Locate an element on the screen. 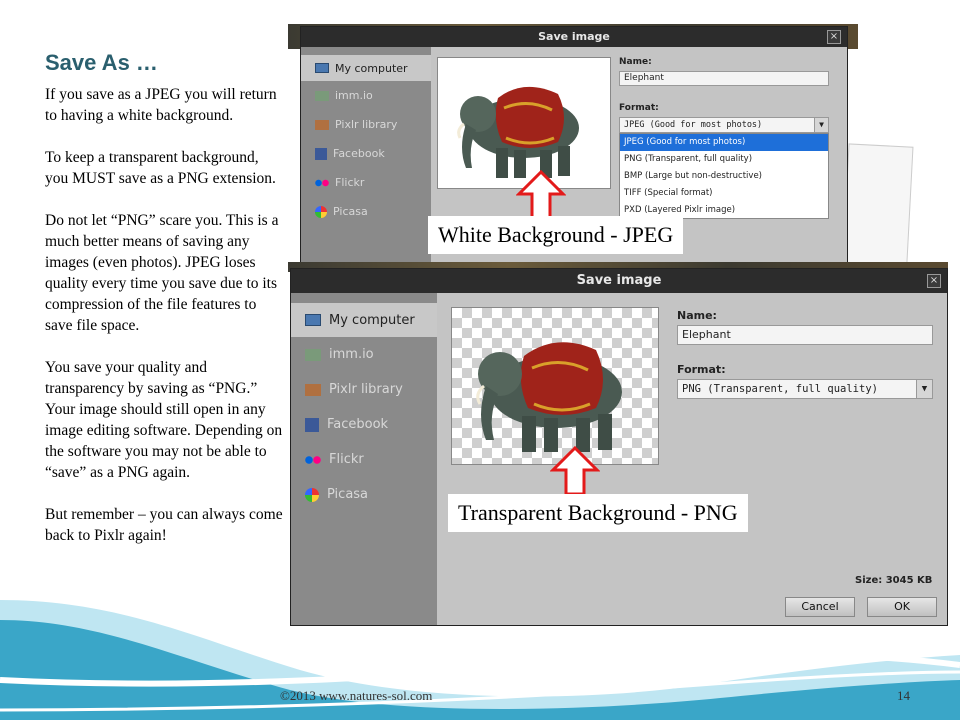  image-preview-transparent is located at coordinates (555, 386).